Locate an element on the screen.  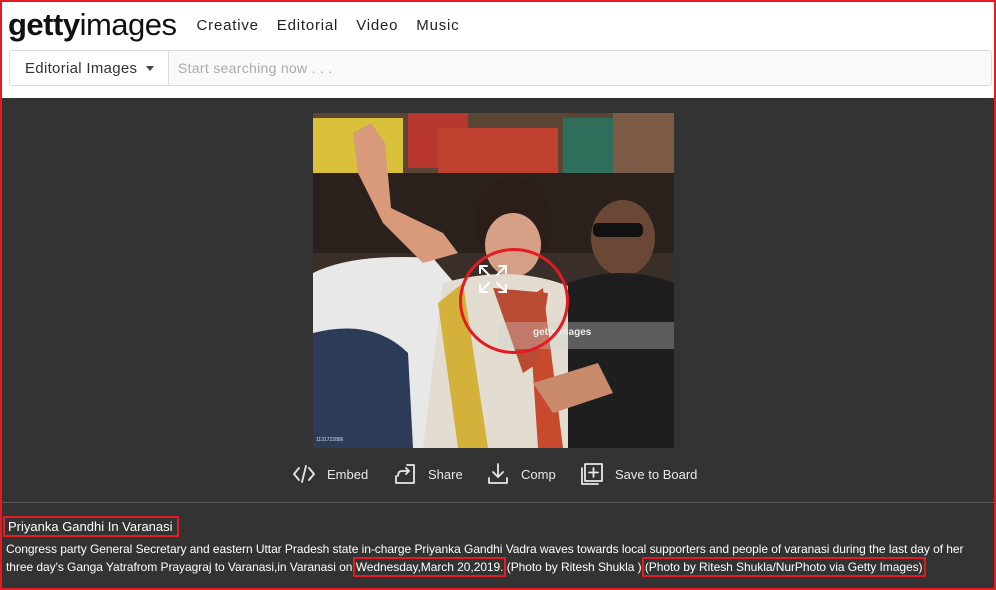
save-to-board-label: Save to Board is located at coordinates (656, 474).